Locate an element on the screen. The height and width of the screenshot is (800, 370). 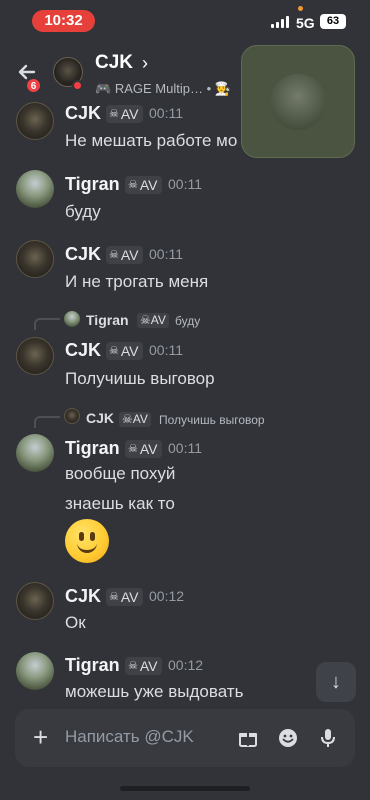
gamepad-icon: 🎮 is located at coordinates (103, 88).